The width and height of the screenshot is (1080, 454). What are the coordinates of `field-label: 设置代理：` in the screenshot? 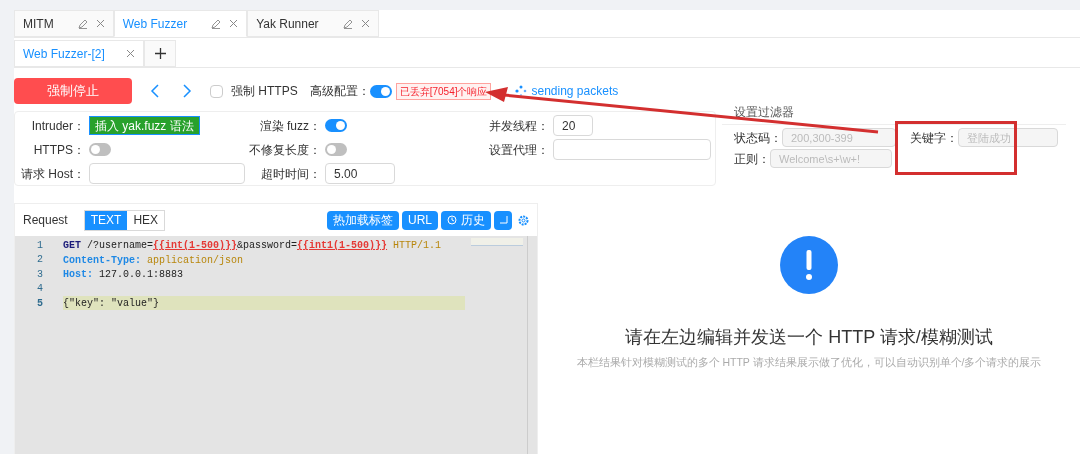 It's located at (518, 150).